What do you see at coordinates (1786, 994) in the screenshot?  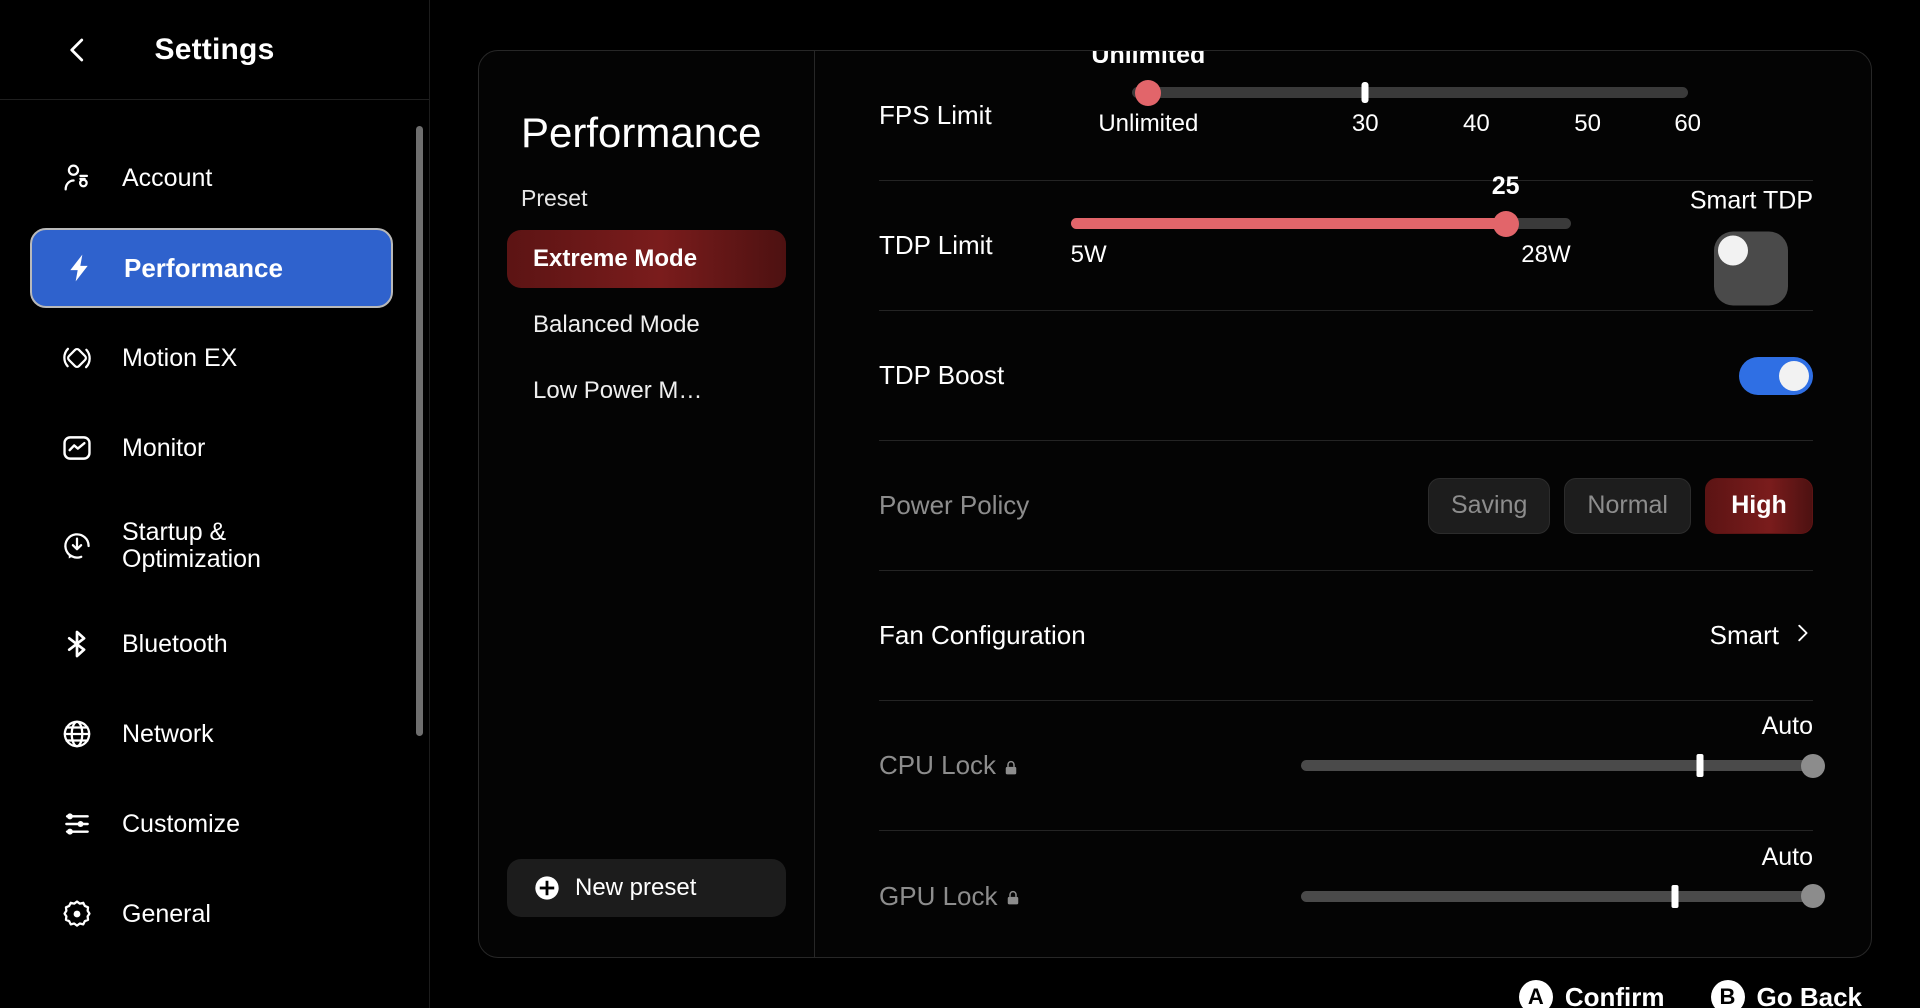 I see `go-back-hint: B Go Back` at bounding box center [1786, 994].